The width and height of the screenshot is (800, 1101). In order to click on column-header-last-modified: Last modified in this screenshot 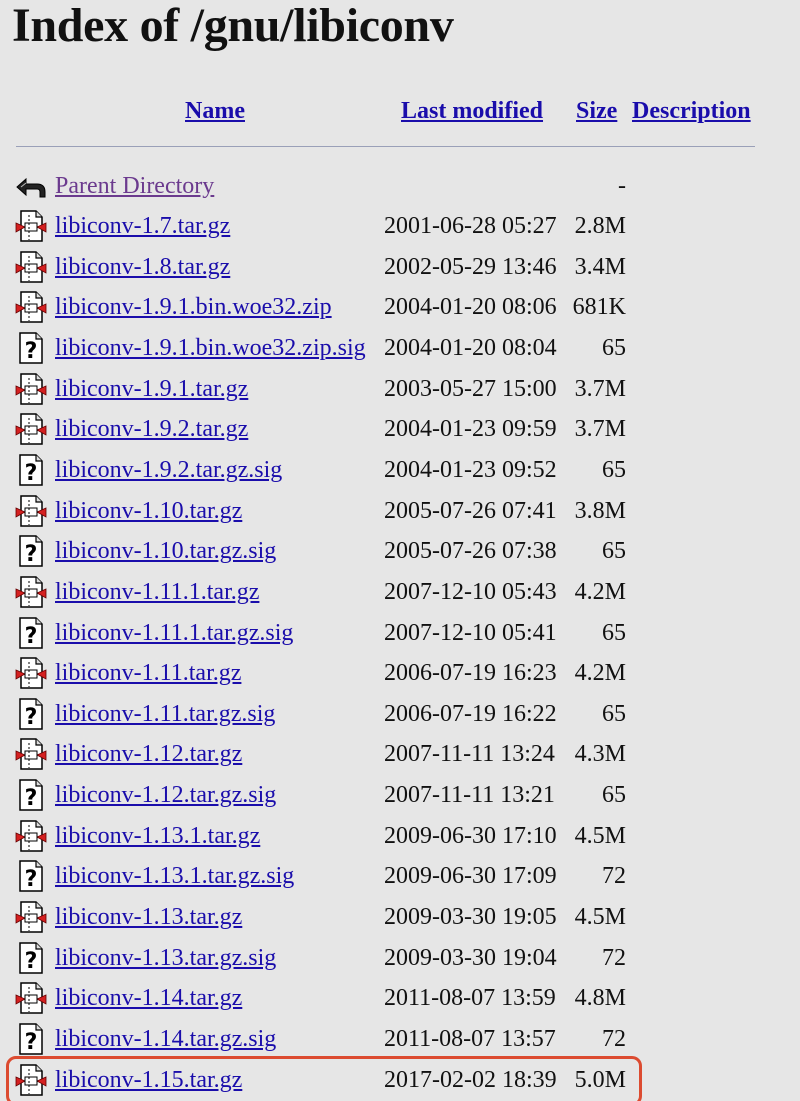, I will do `click(472, 111)`.